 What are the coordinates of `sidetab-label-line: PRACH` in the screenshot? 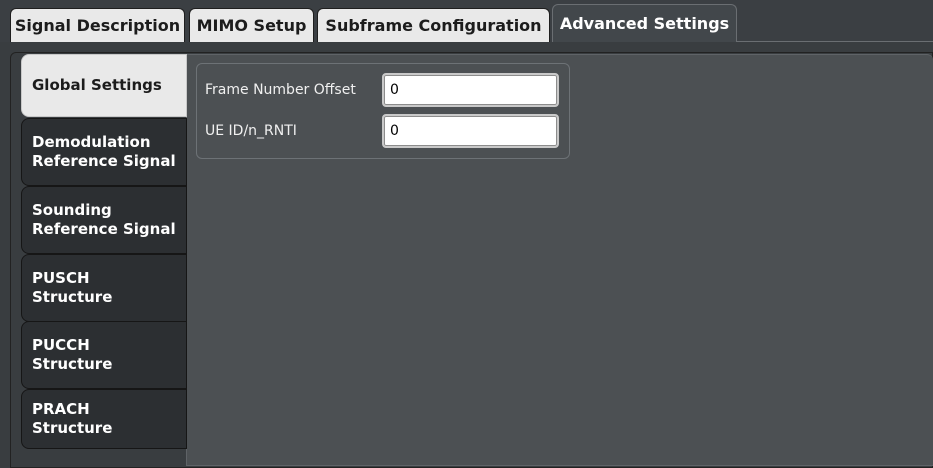 It's located at (61, 409).